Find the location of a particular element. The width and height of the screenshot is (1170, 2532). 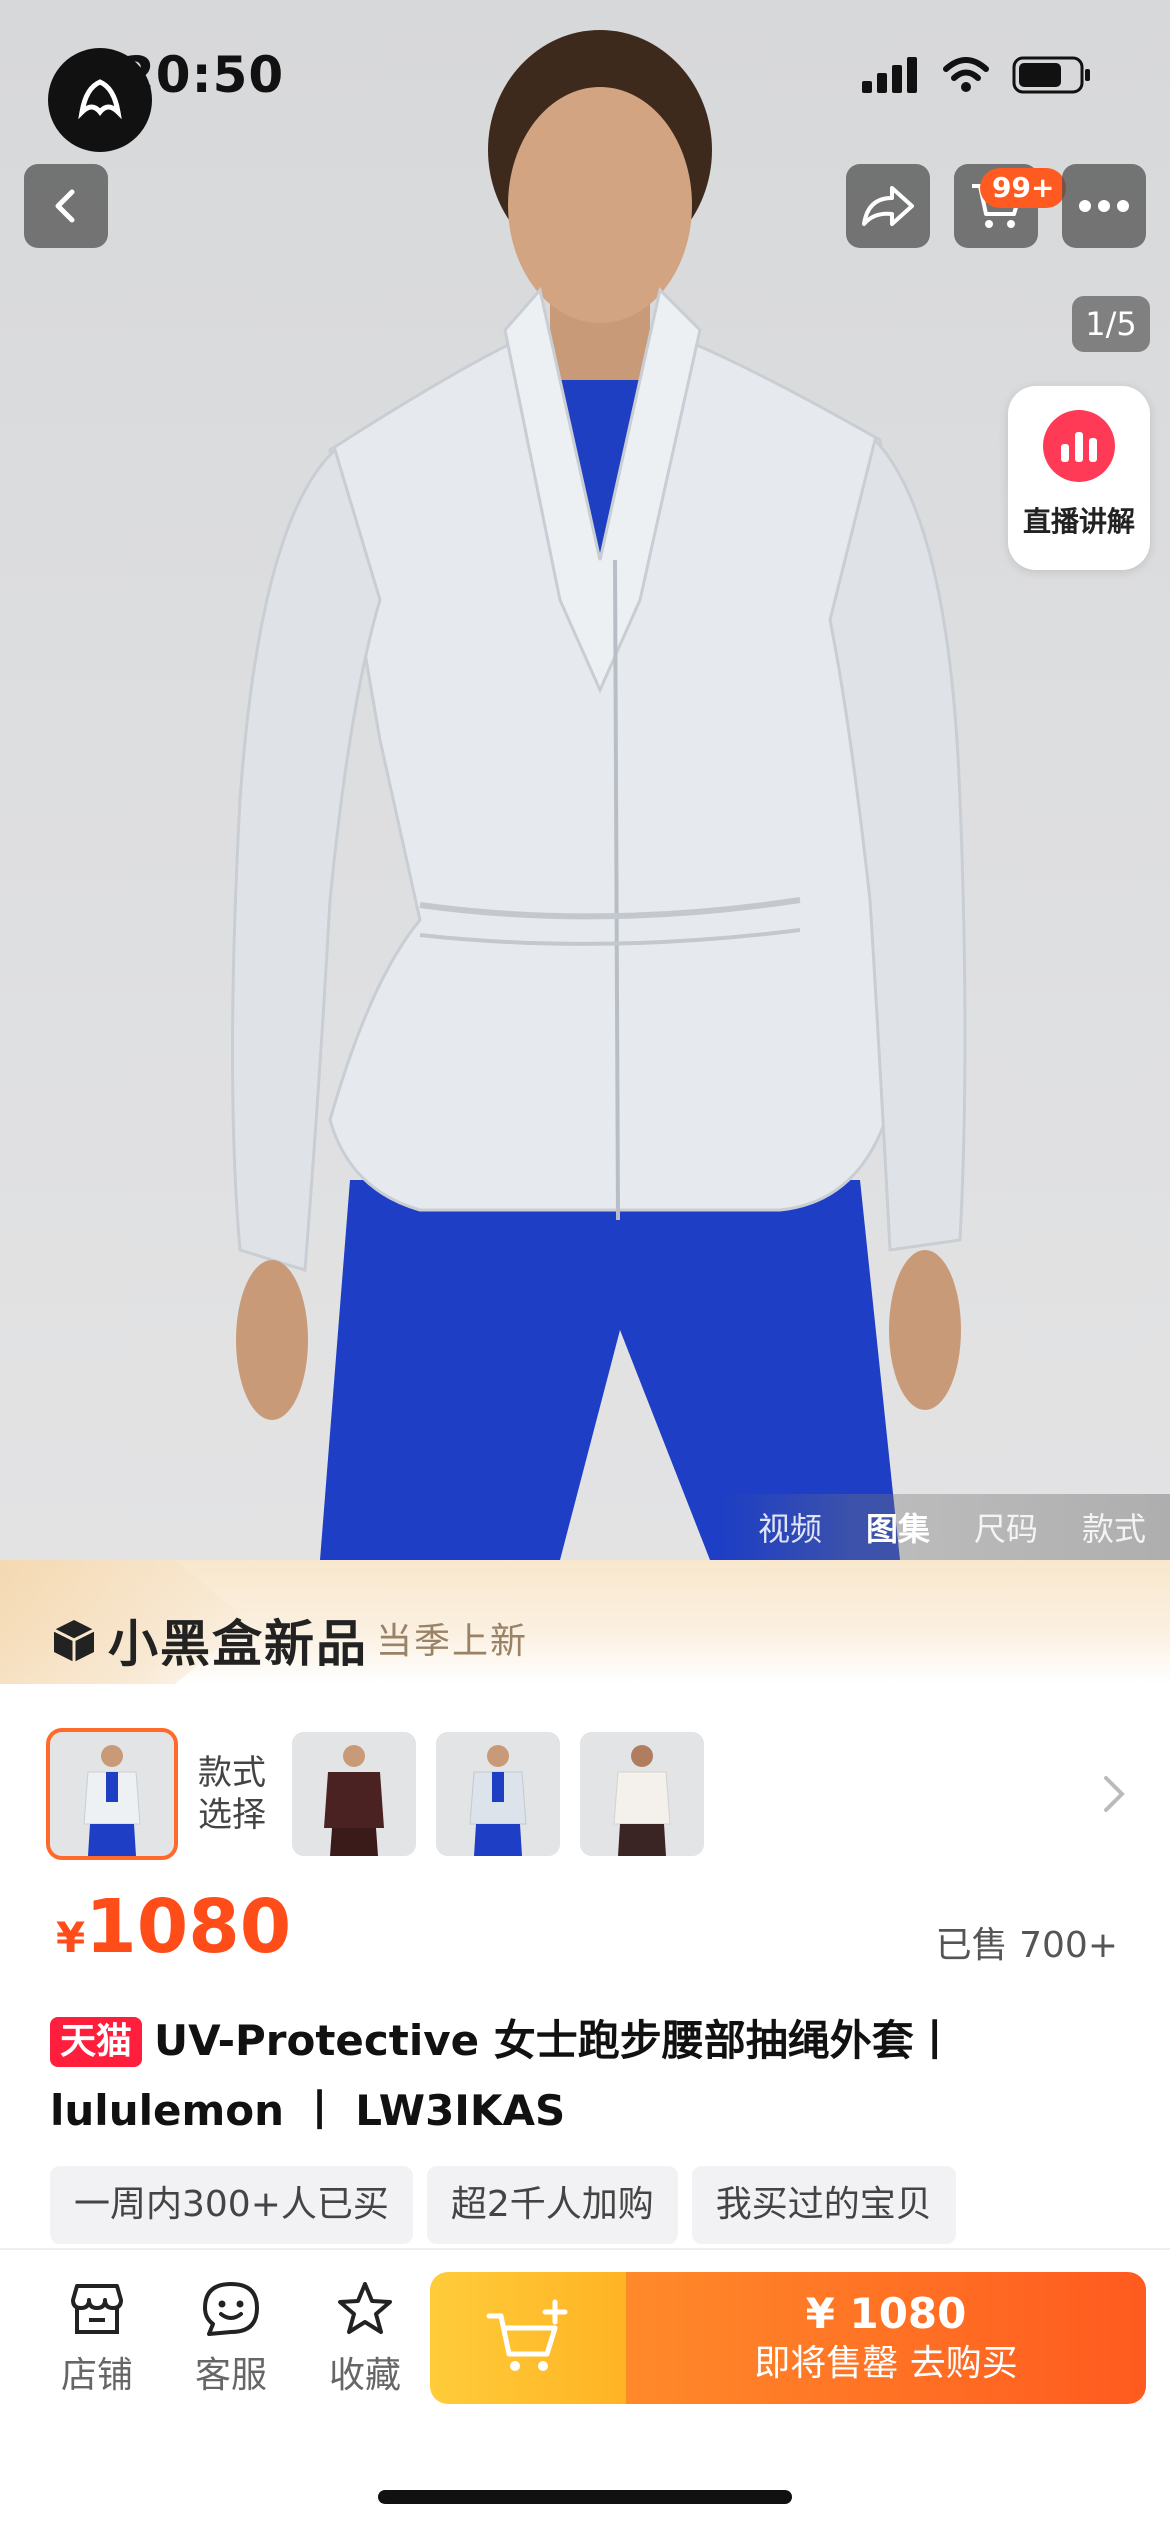

chevron-left-icon is located at coordinates (65, 206).